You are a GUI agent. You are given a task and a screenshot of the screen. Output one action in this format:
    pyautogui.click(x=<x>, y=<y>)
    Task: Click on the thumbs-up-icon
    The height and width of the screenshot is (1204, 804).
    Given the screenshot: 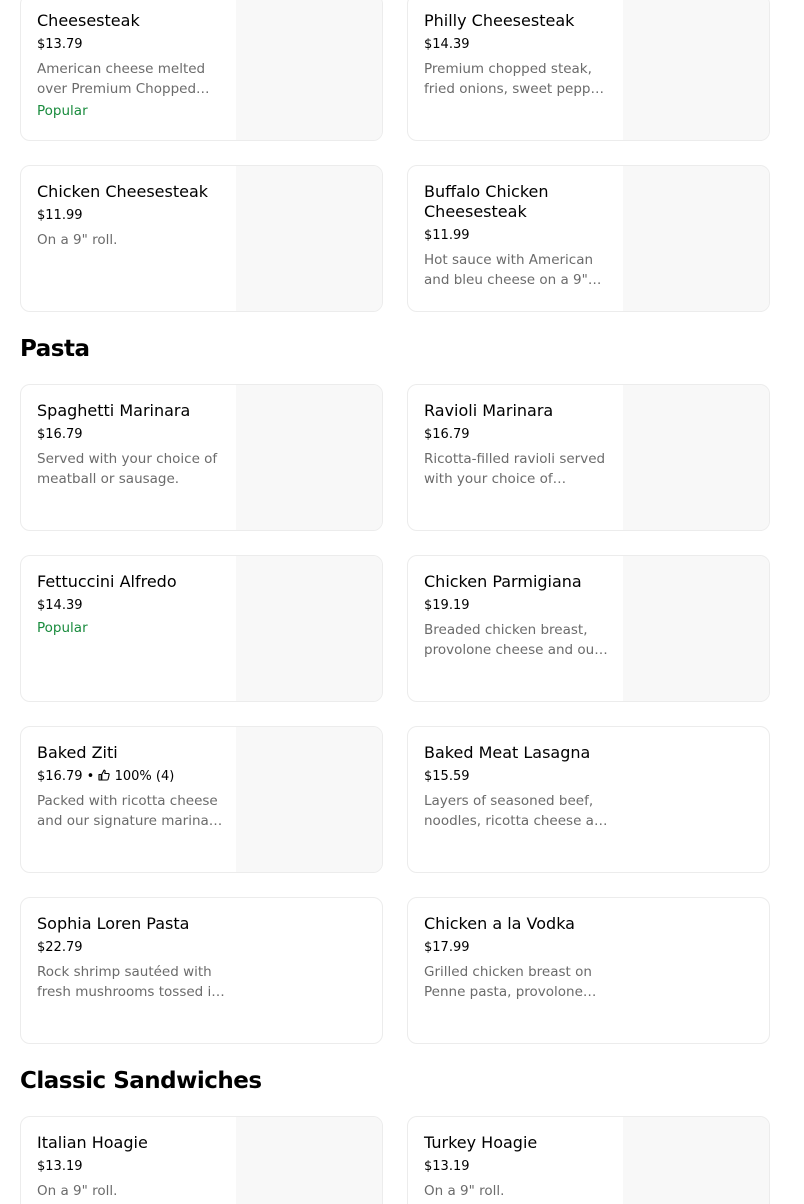 What is the action you would take?
    pyautogui.click(x=104, y=775)
    